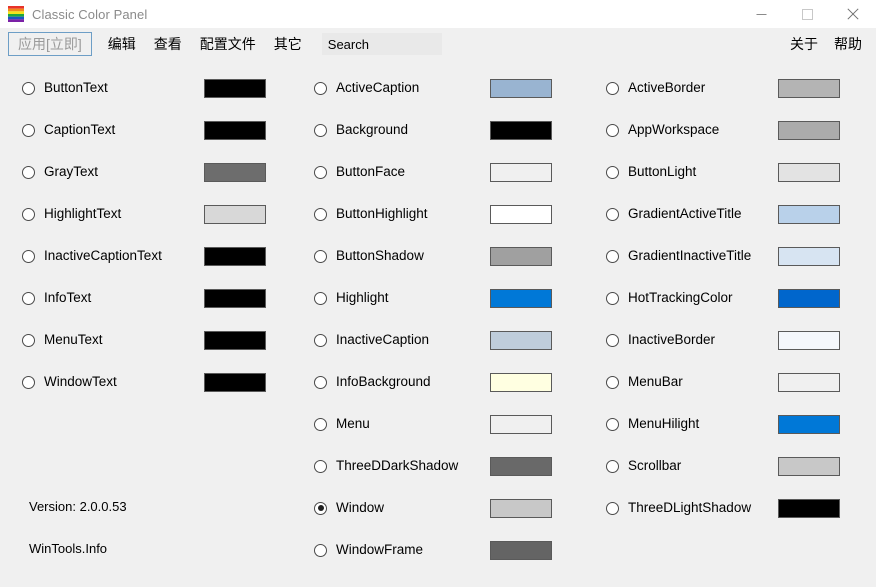  Describe the element at coordinates (351, 298) in the screenshot. I see `color-entry-radio-wrap: Highlight` at that location.